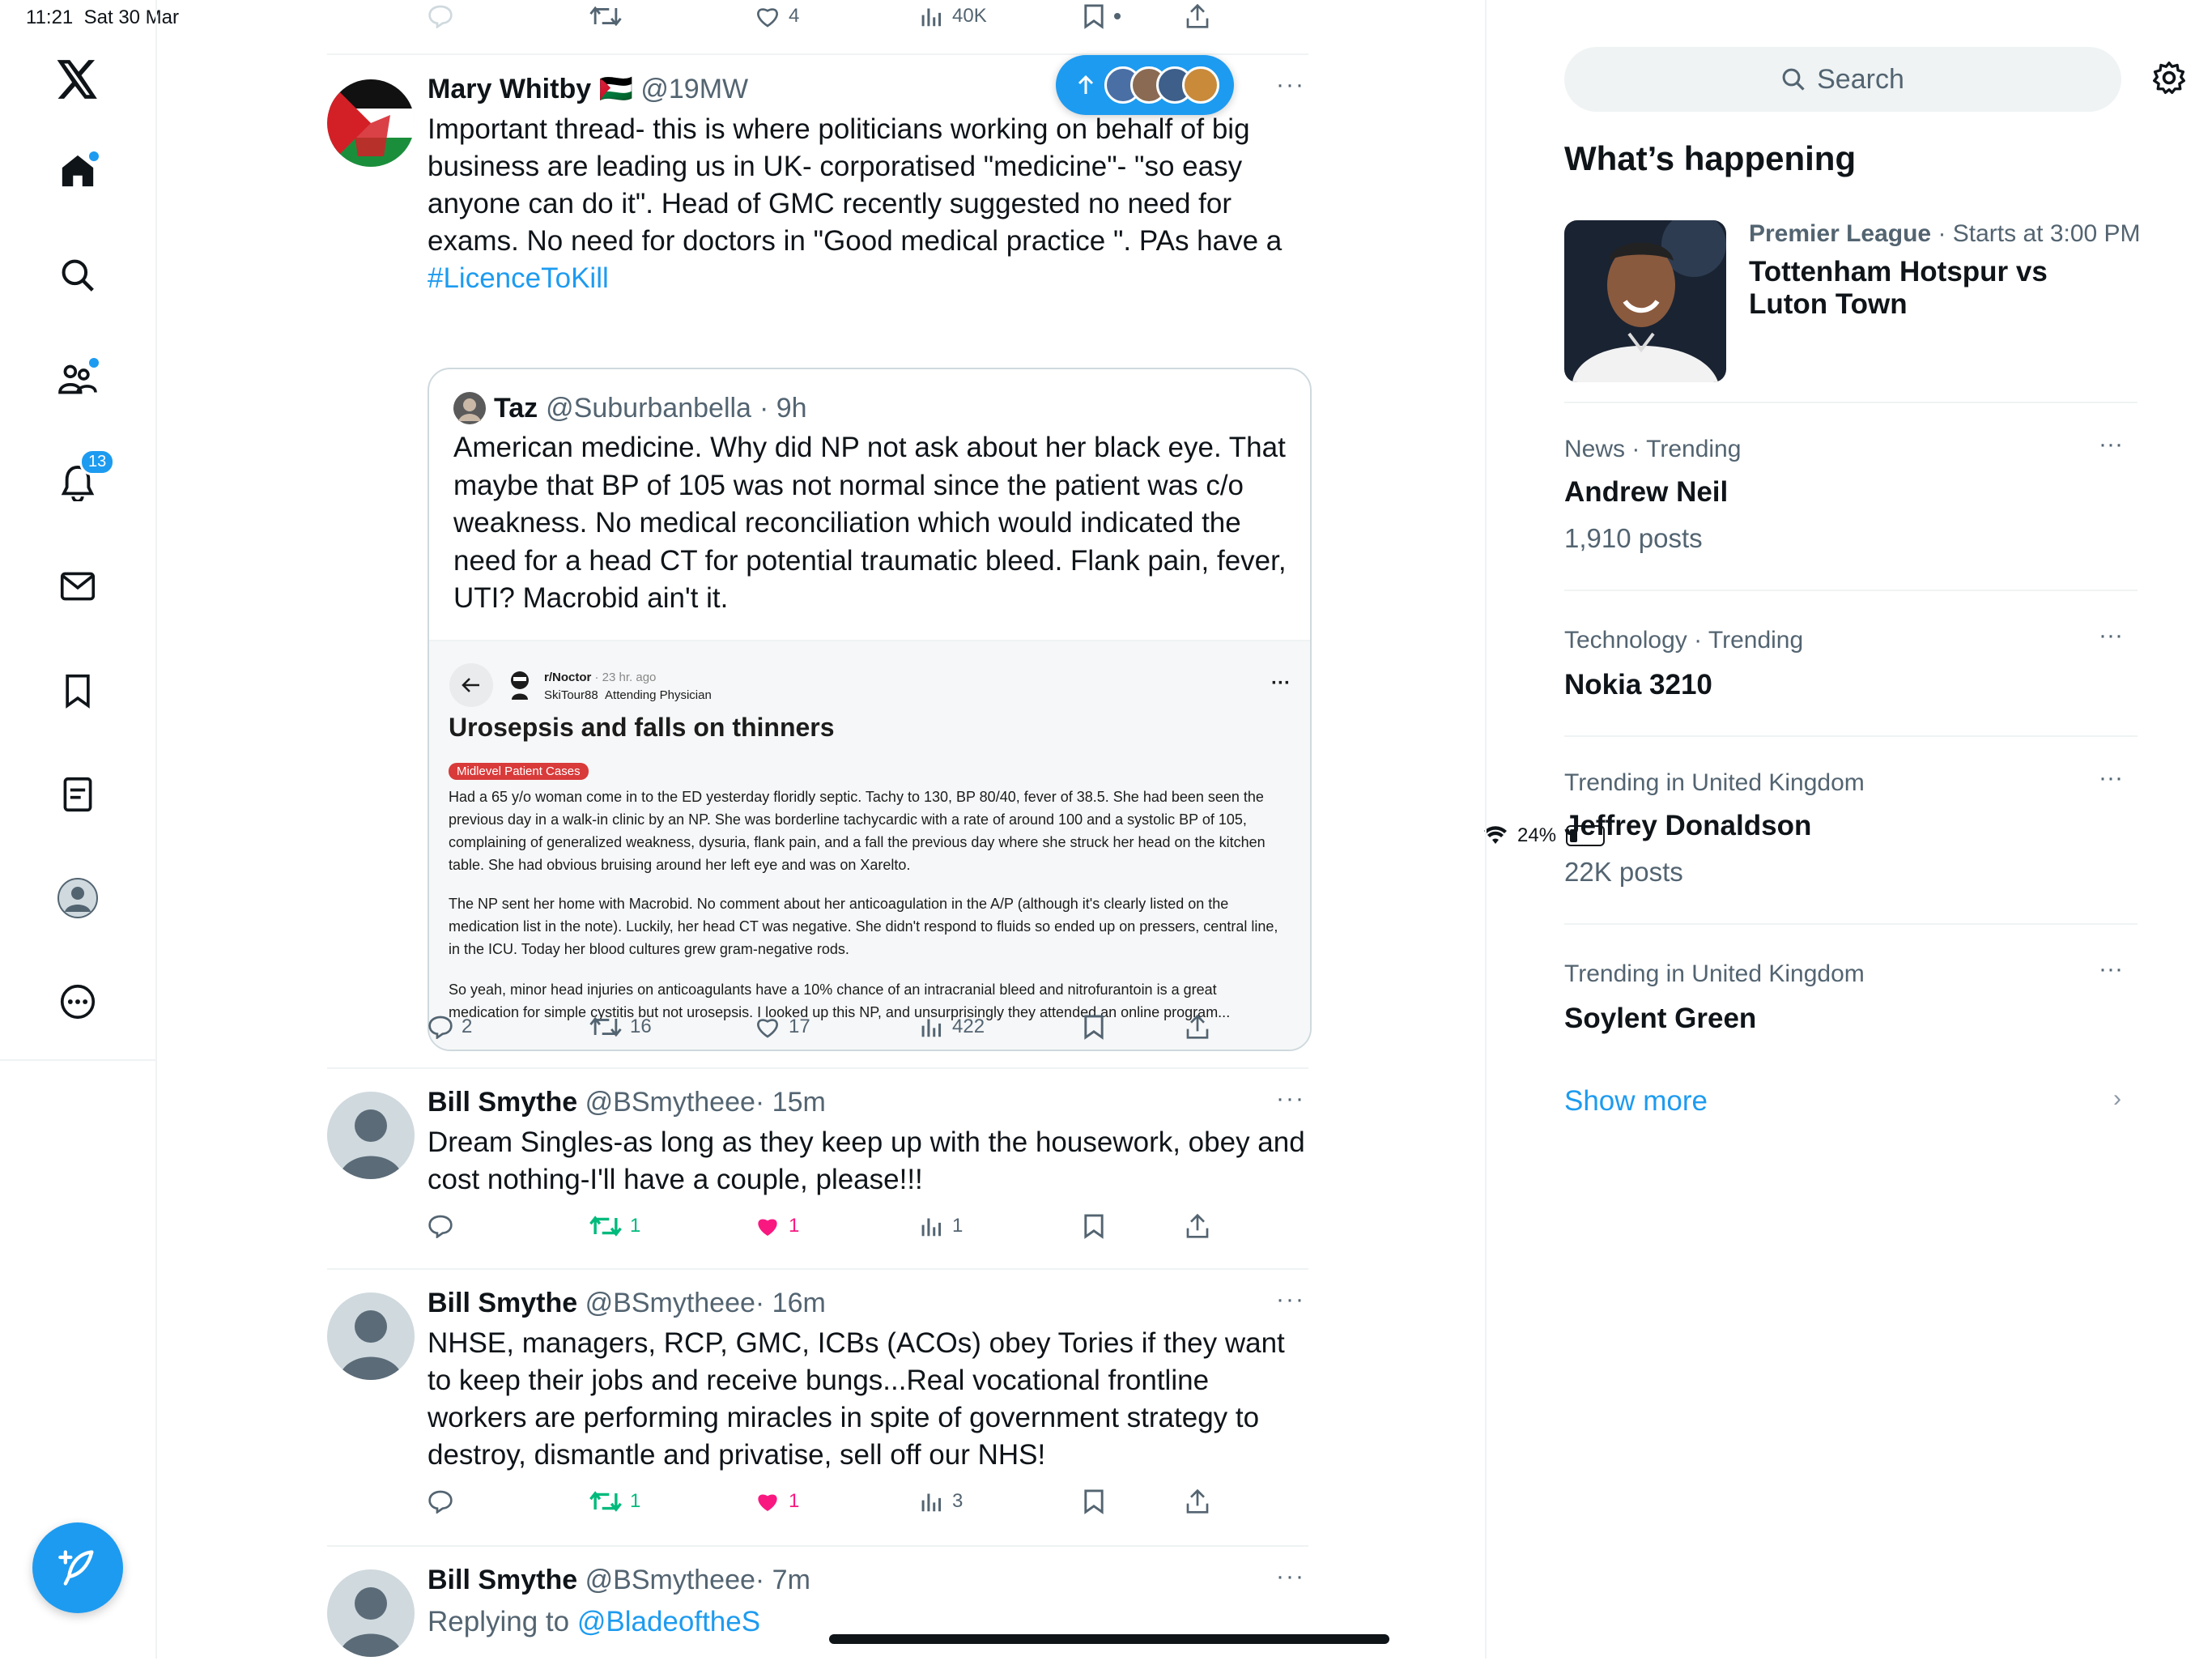  I want to click on nav-communities, so click(77, 379).